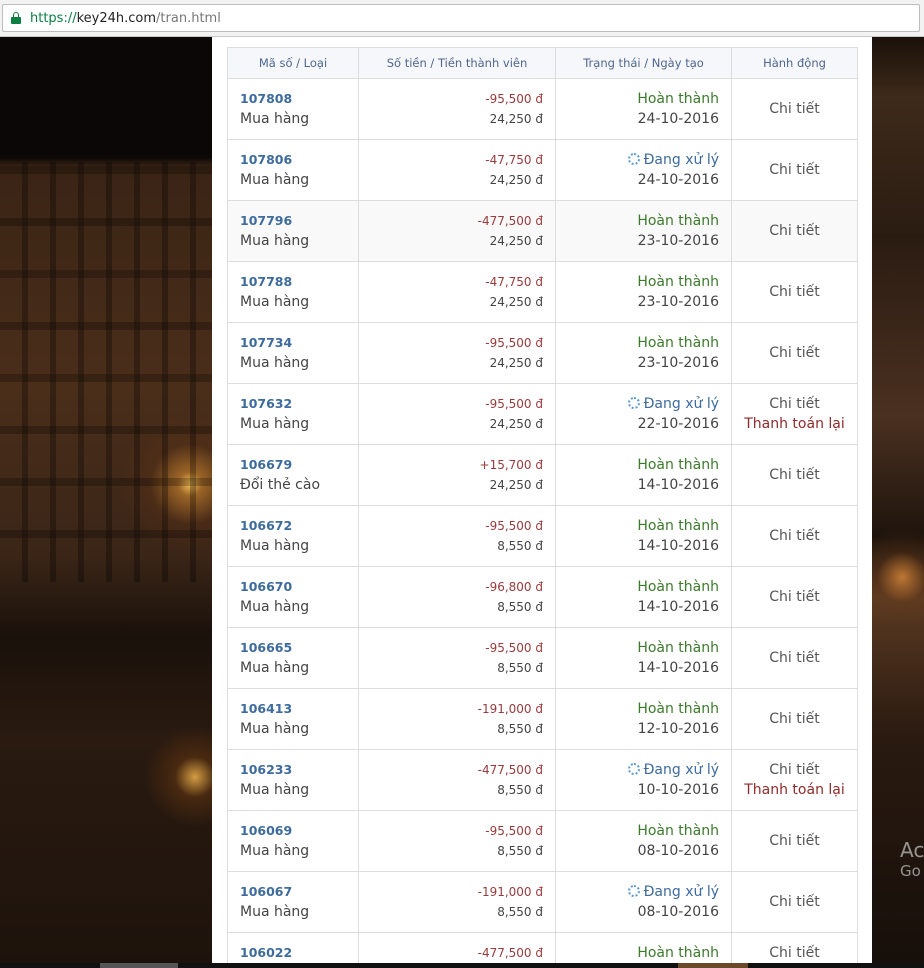 Image resolution: width=924 pixels, height=968 pixels. I want to click on cell-status: Đang xử lý 08-10-2016, so click(643, 902).